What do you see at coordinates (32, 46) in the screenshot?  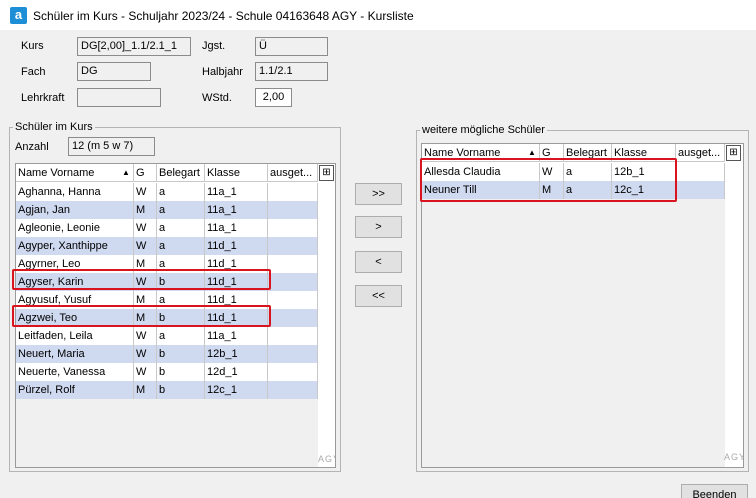 I see `kurs-label: Kurs` at bounding box center [32, 46].